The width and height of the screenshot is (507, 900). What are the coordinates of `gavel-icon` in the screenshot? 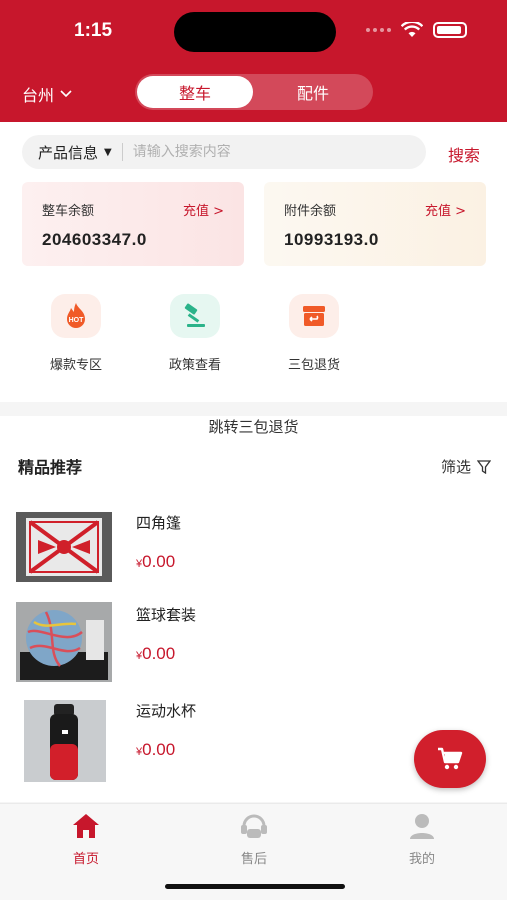 It's located at (195, 316).